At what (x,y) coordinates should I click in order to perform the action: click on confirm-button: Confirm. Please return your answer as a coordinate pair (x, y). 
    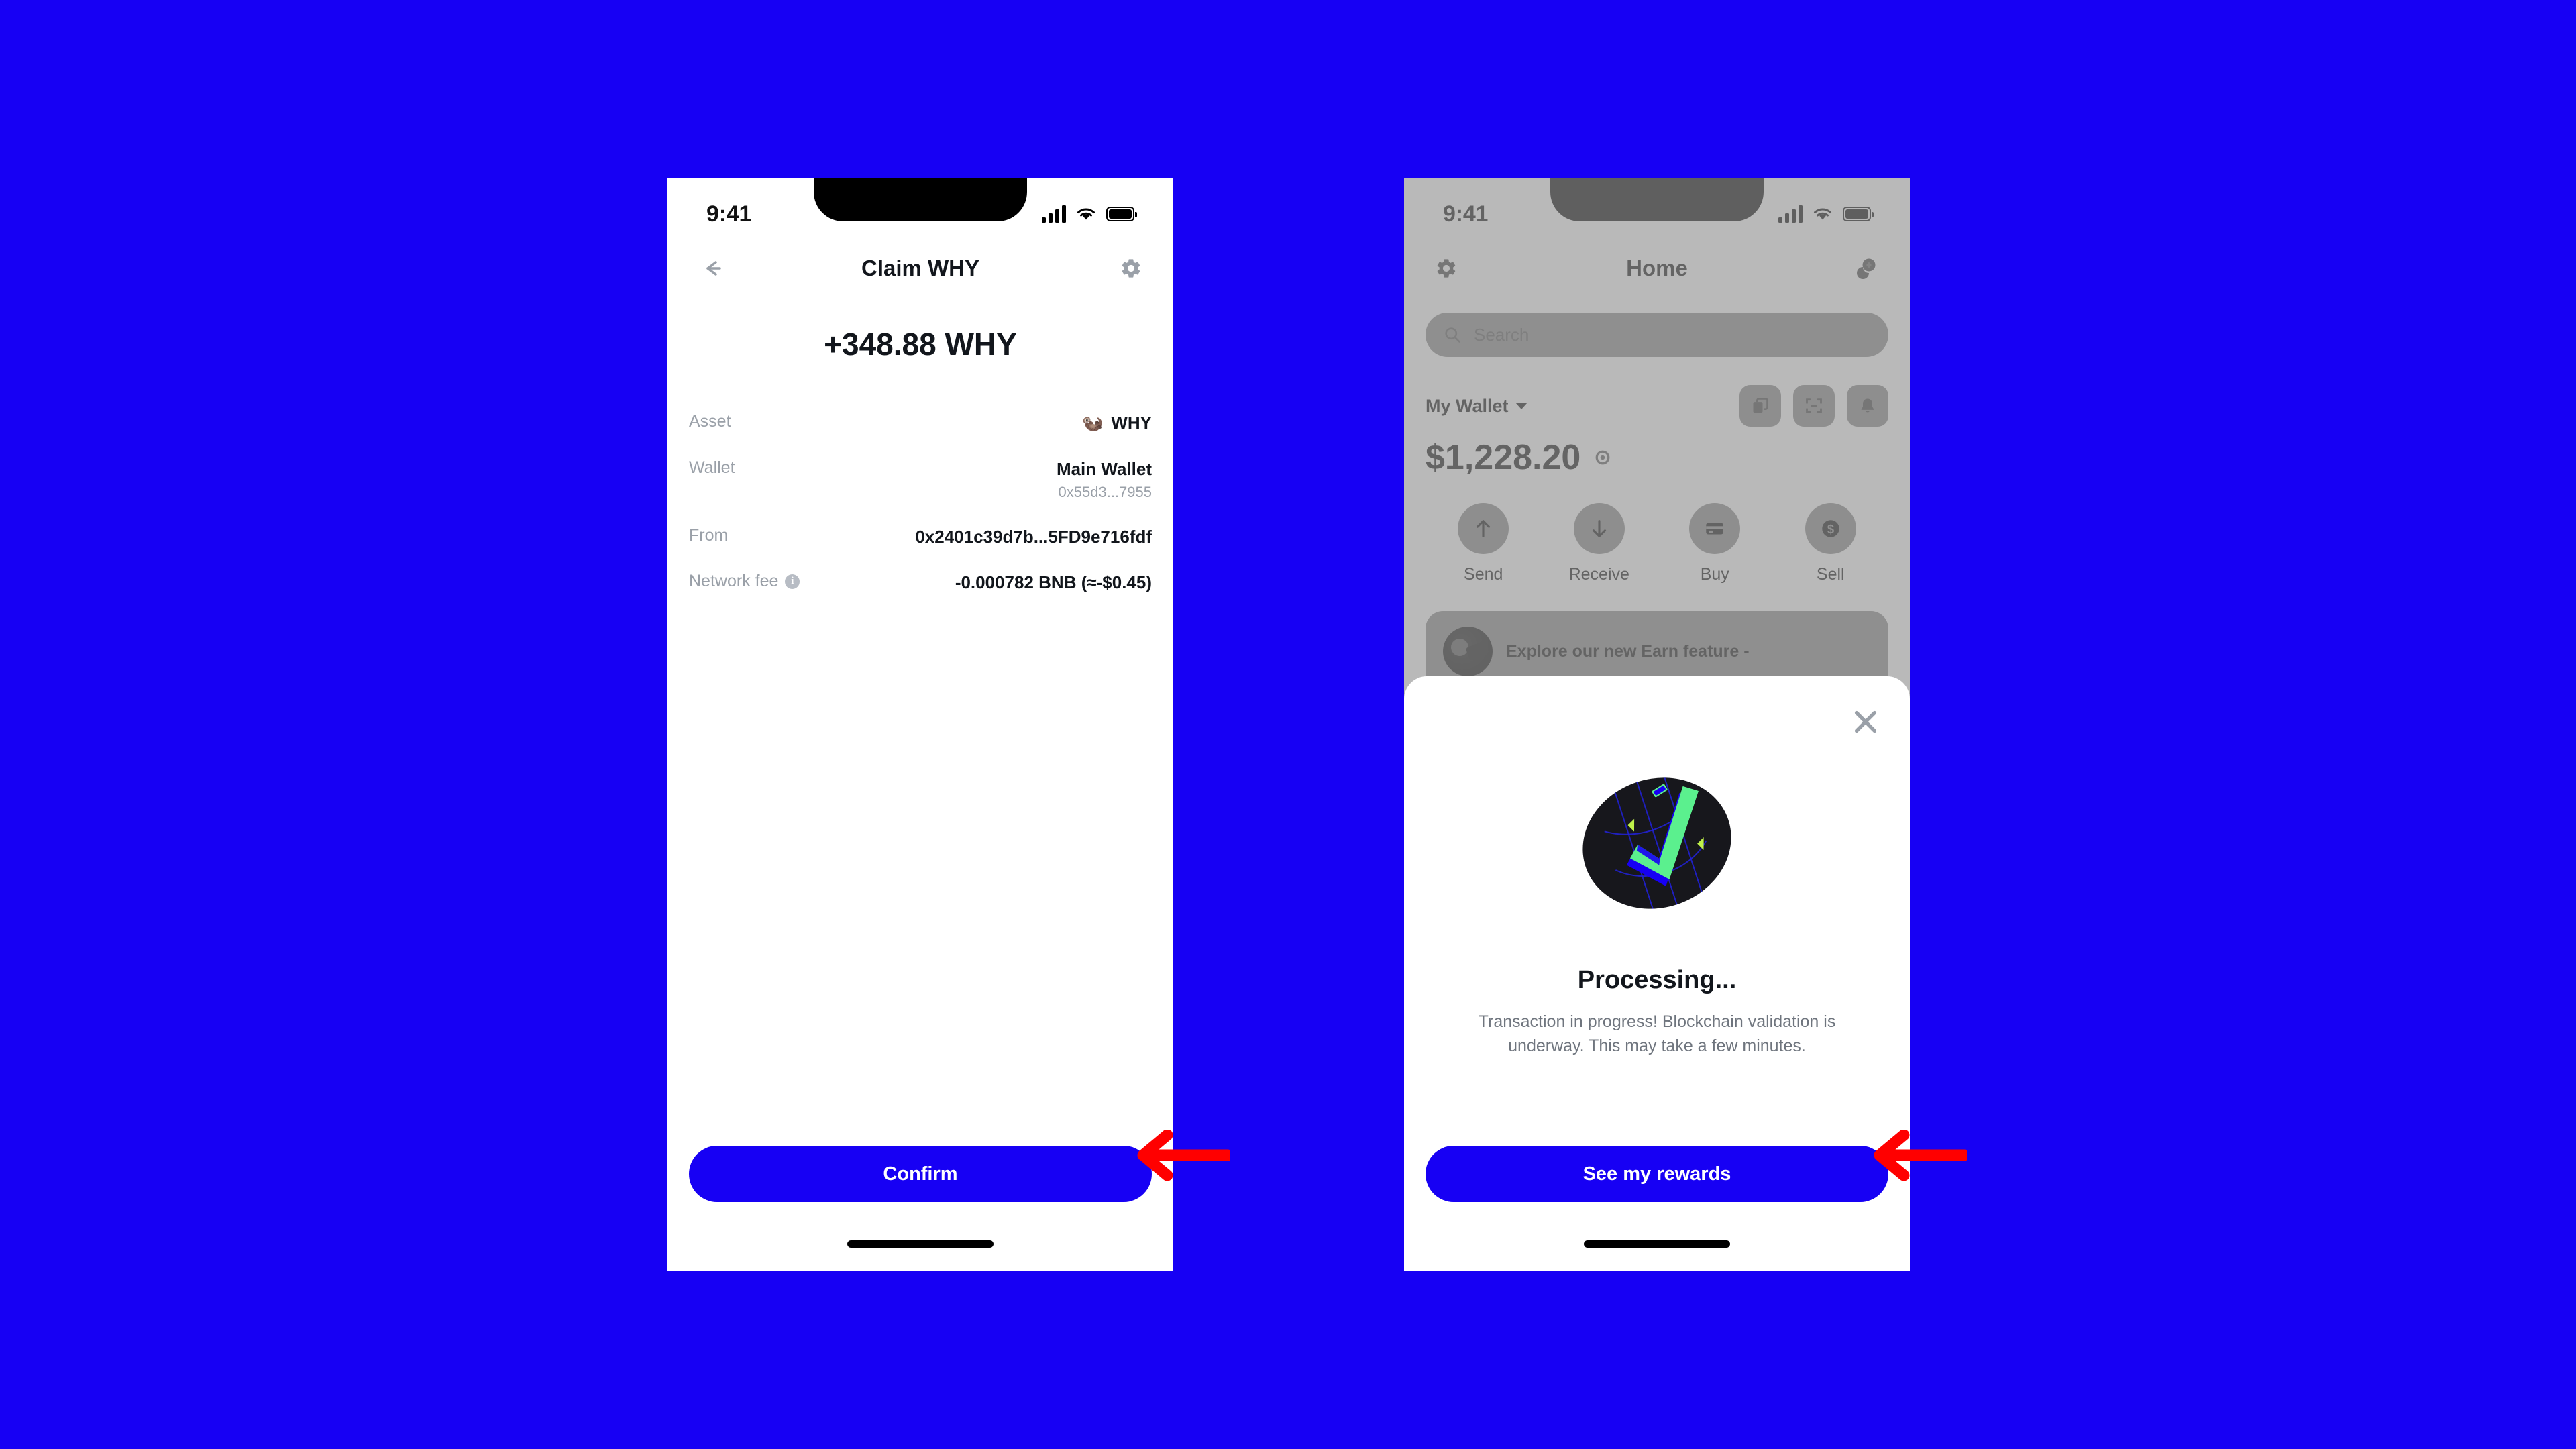
    Looking at the image, I should click on (920, 1174).